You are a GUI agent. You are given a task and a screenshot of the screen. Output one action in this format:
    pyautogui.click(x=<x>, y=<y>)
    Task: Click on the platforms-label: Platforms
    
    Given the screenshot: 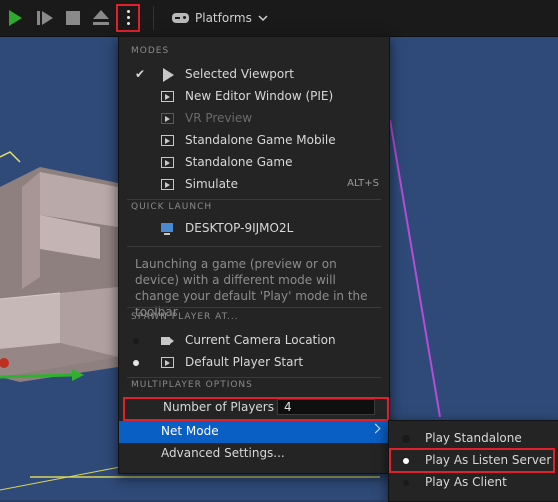 What is the action you would take?
    pyautogui.click(x=223, y=18)
    